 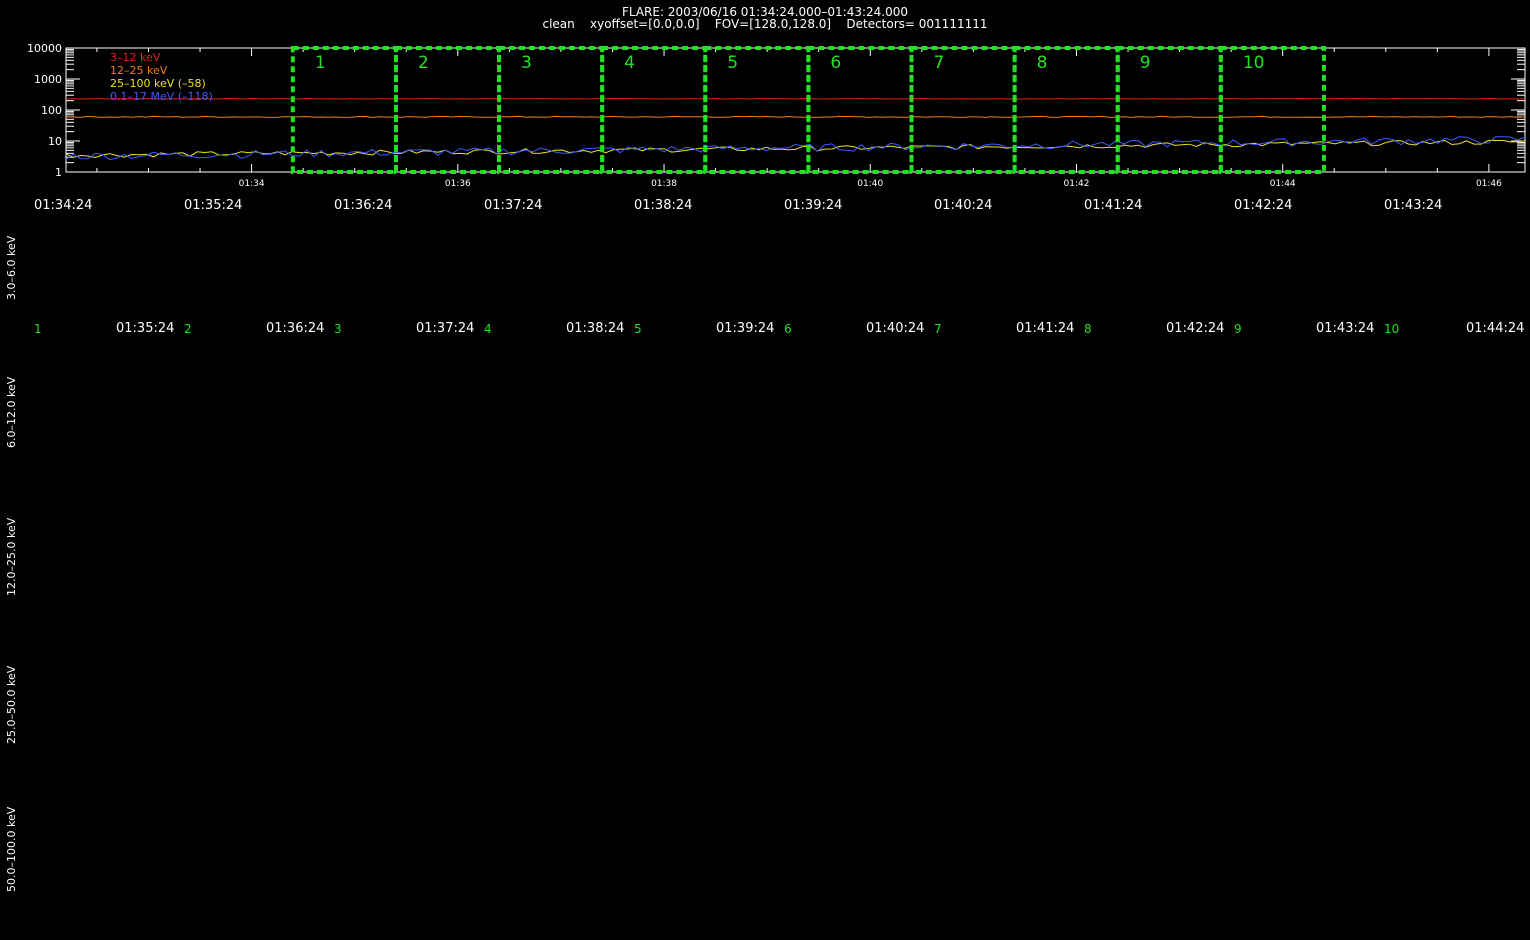 I want to click on interval-start-time: 01:35:24, so click(x=213, y=205).